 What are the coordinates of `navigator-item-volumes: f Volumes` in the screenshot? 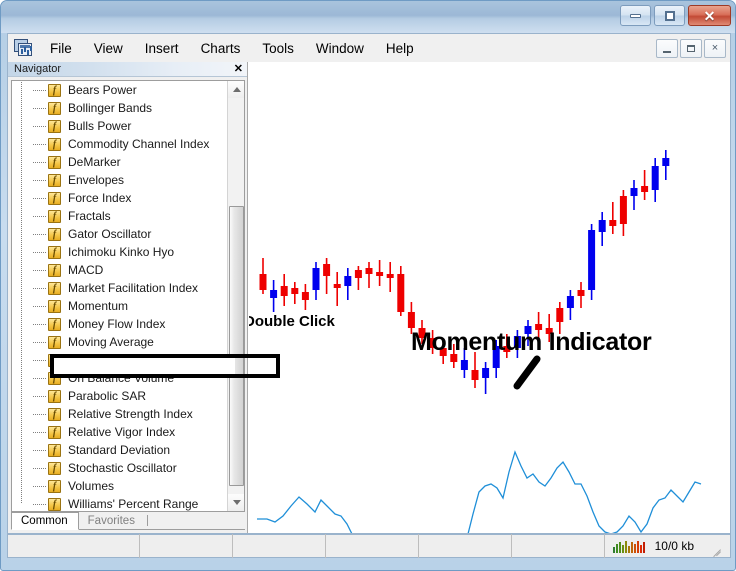 It's located at (120, 486).